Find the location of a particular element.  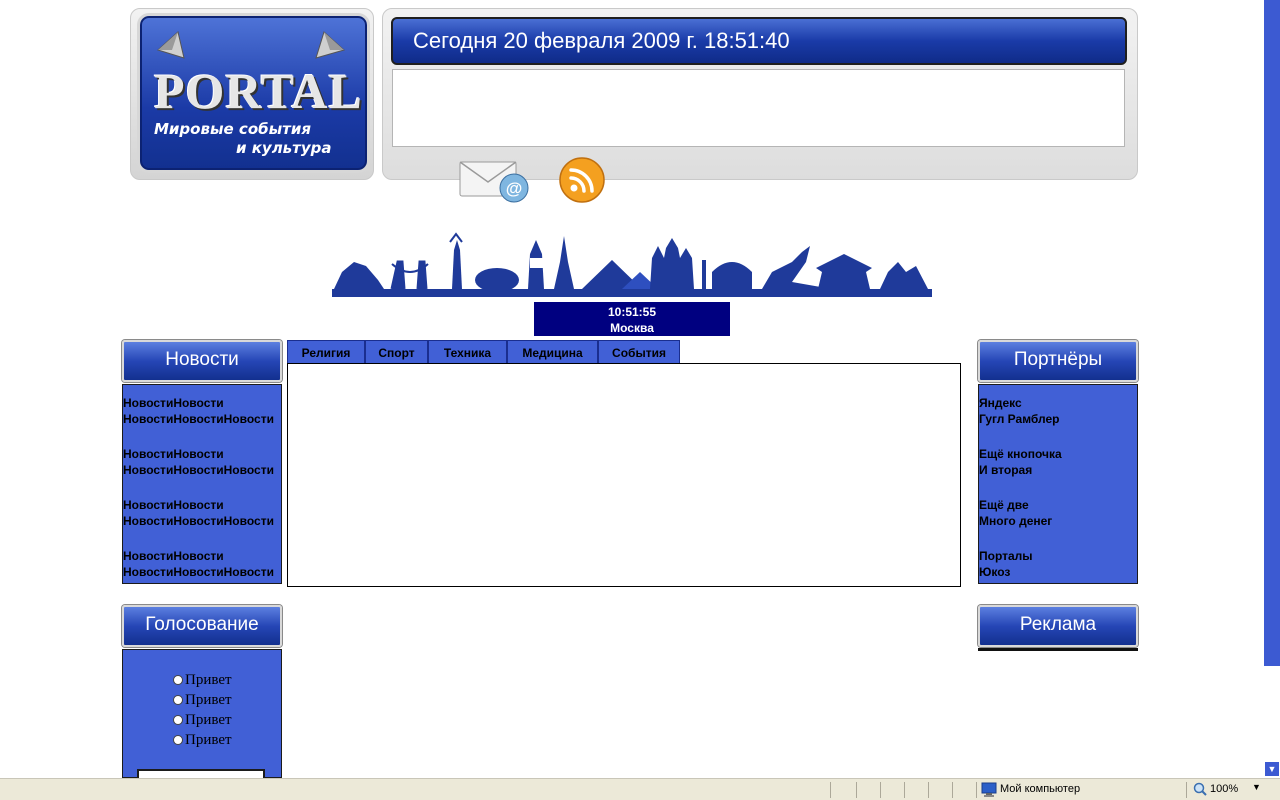

poll-panel: Привет Привет Привет Привет is located at coordinates (202, 713).